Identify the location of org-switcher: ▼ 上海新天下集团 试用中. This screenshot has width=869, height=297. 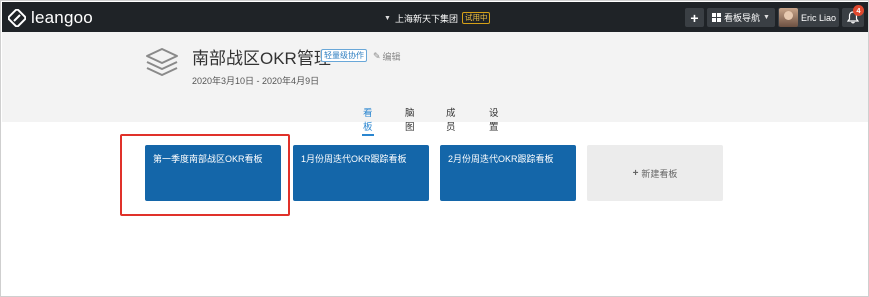
(437, 18).